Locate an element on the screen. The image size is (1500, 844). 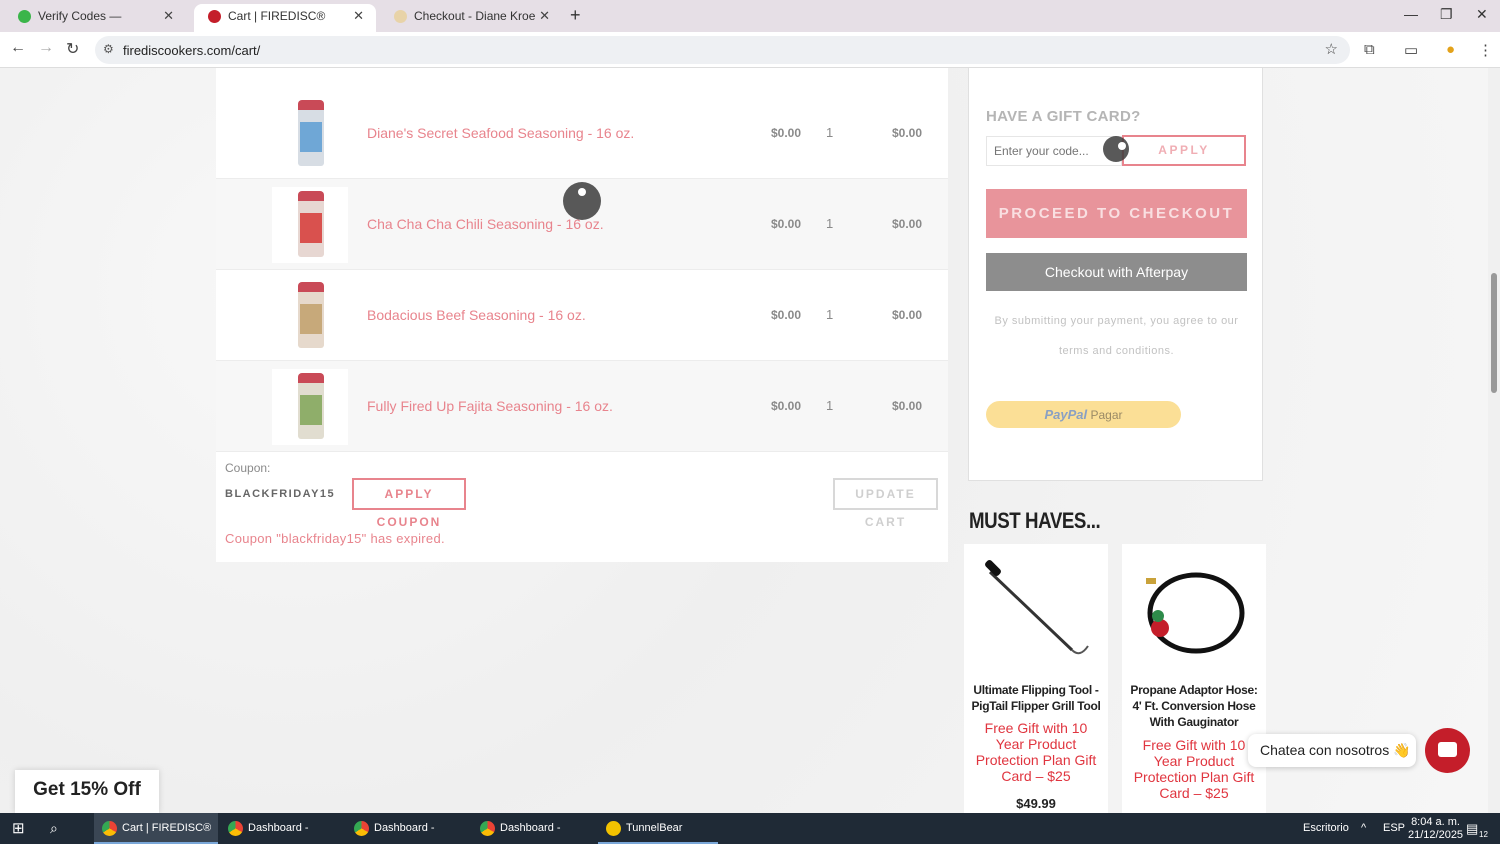
bookmark-star-icon: ☆ is located at coordinates (1331, 49).